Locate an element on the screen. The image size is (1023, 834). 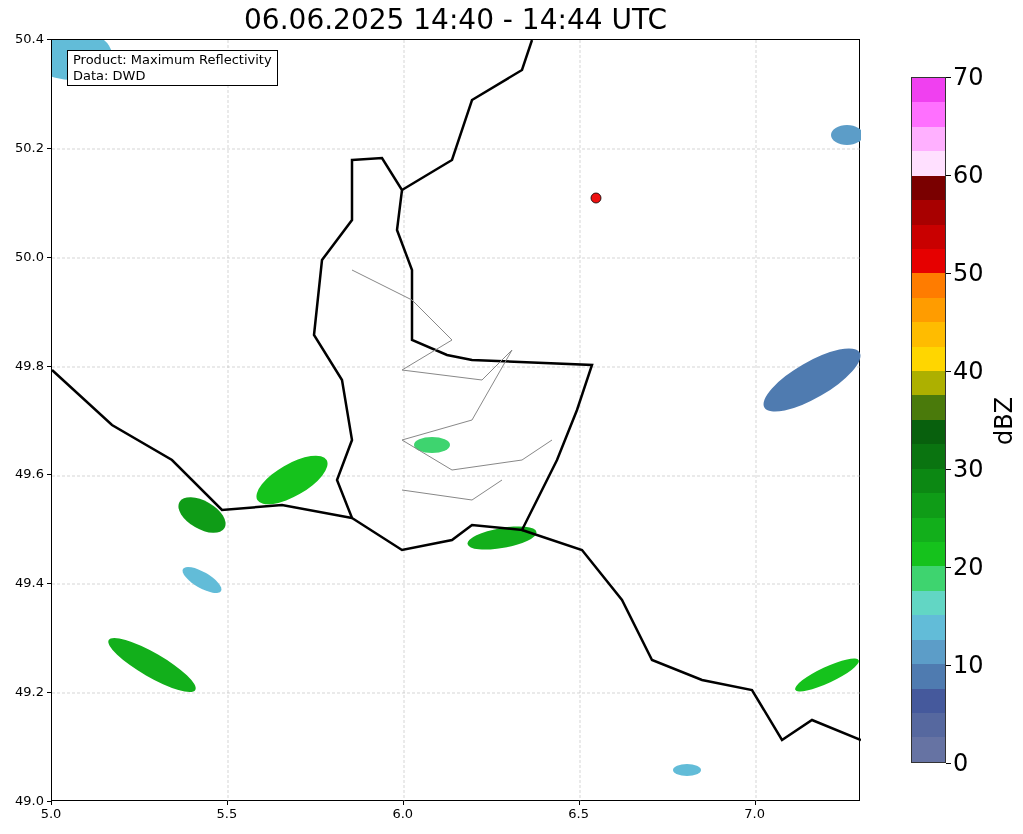
y-tick-label: 49.2 is located at coordinates (29, 692).